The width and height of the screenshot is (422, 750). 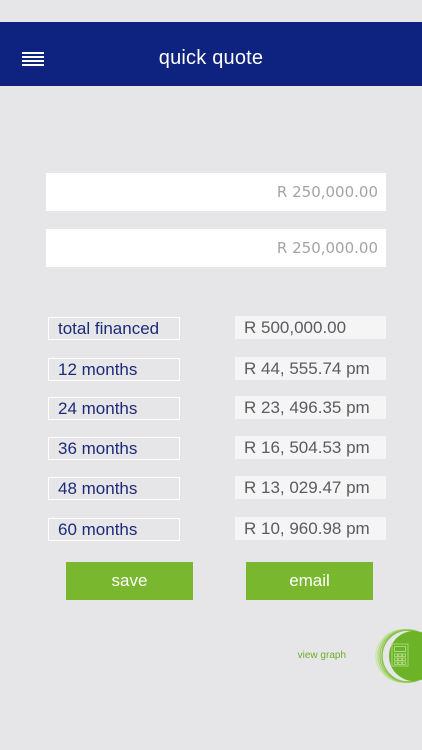 I want to click on result-label-total-financed: total financed, so click(x=114, y=328).